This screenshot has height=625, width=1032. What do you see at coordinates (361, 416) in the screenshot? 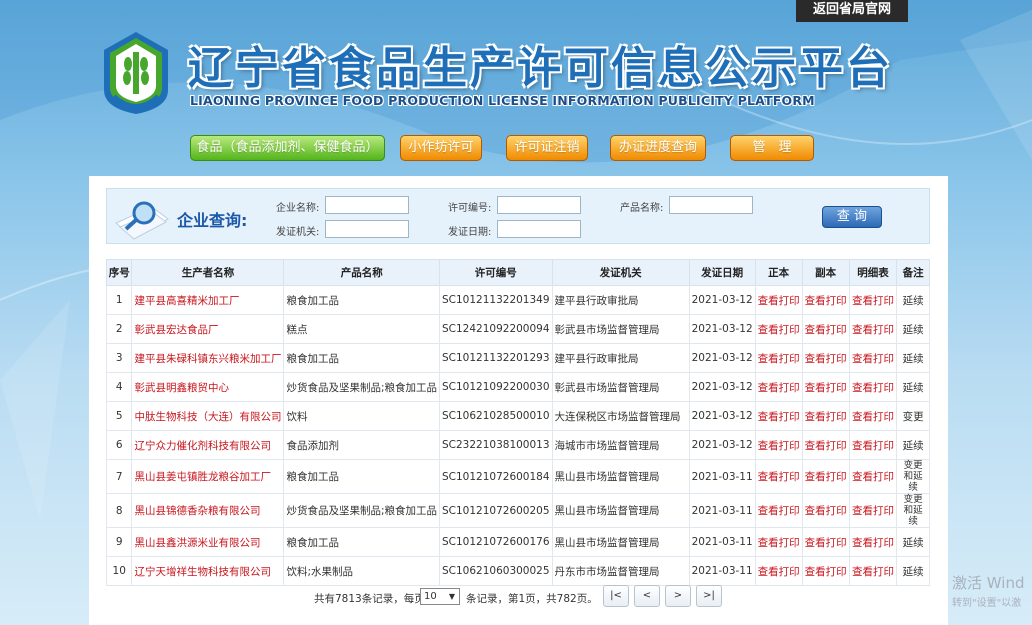
I see `table-cell: 饮料` at bounding box center [361, 416].